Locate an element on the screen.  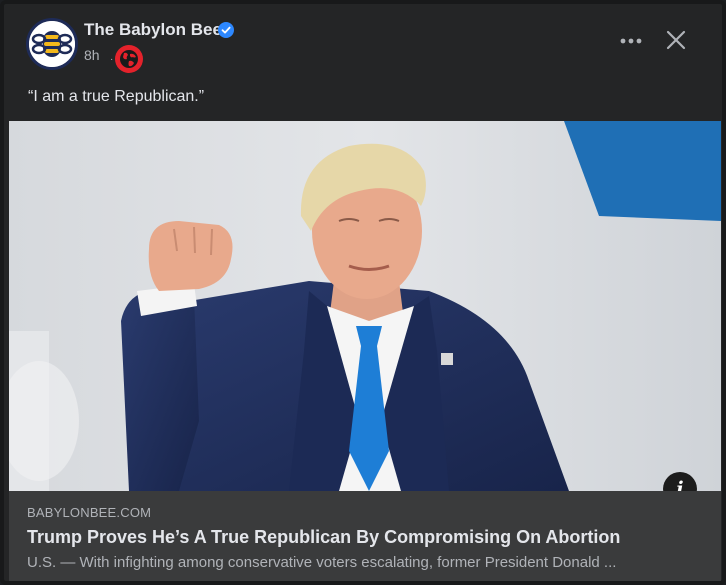
more-options-button is located at coordinates (631, 41).